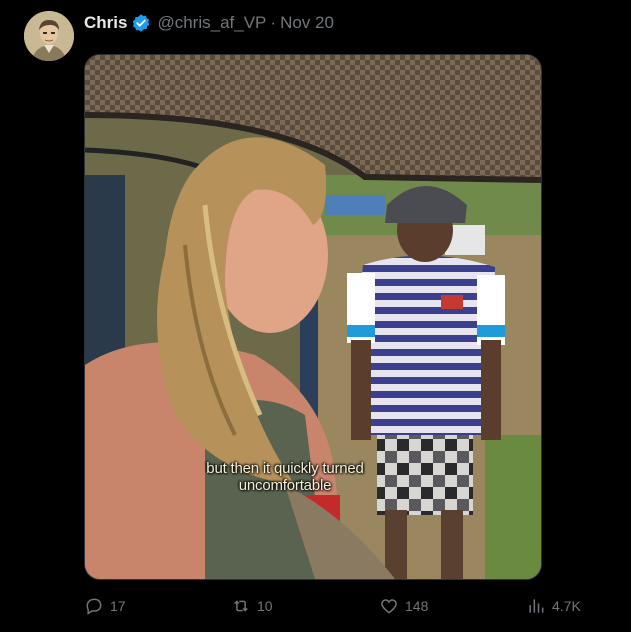  Describe the element at coordinates (141, 23) in the screenshot. I see `verified-badge-icon` at that location.